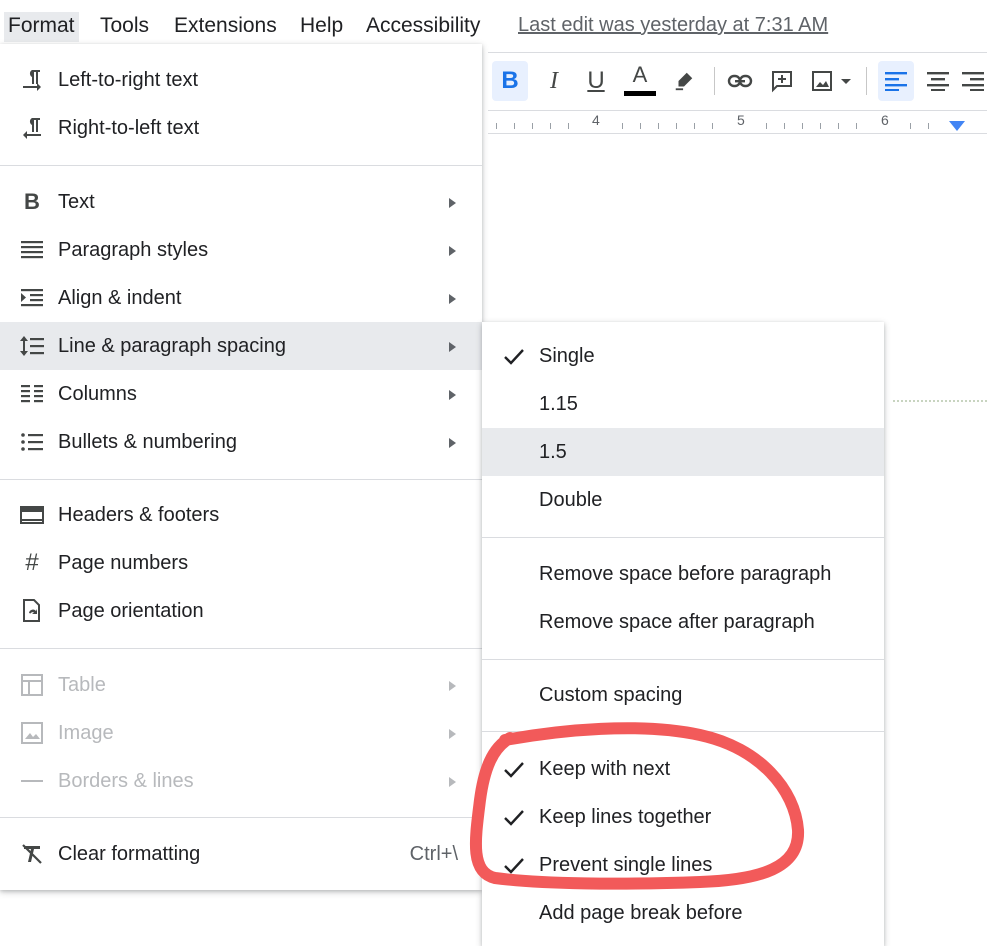  I want to click on menu-item-label: Add page break before, so click(641, 912).